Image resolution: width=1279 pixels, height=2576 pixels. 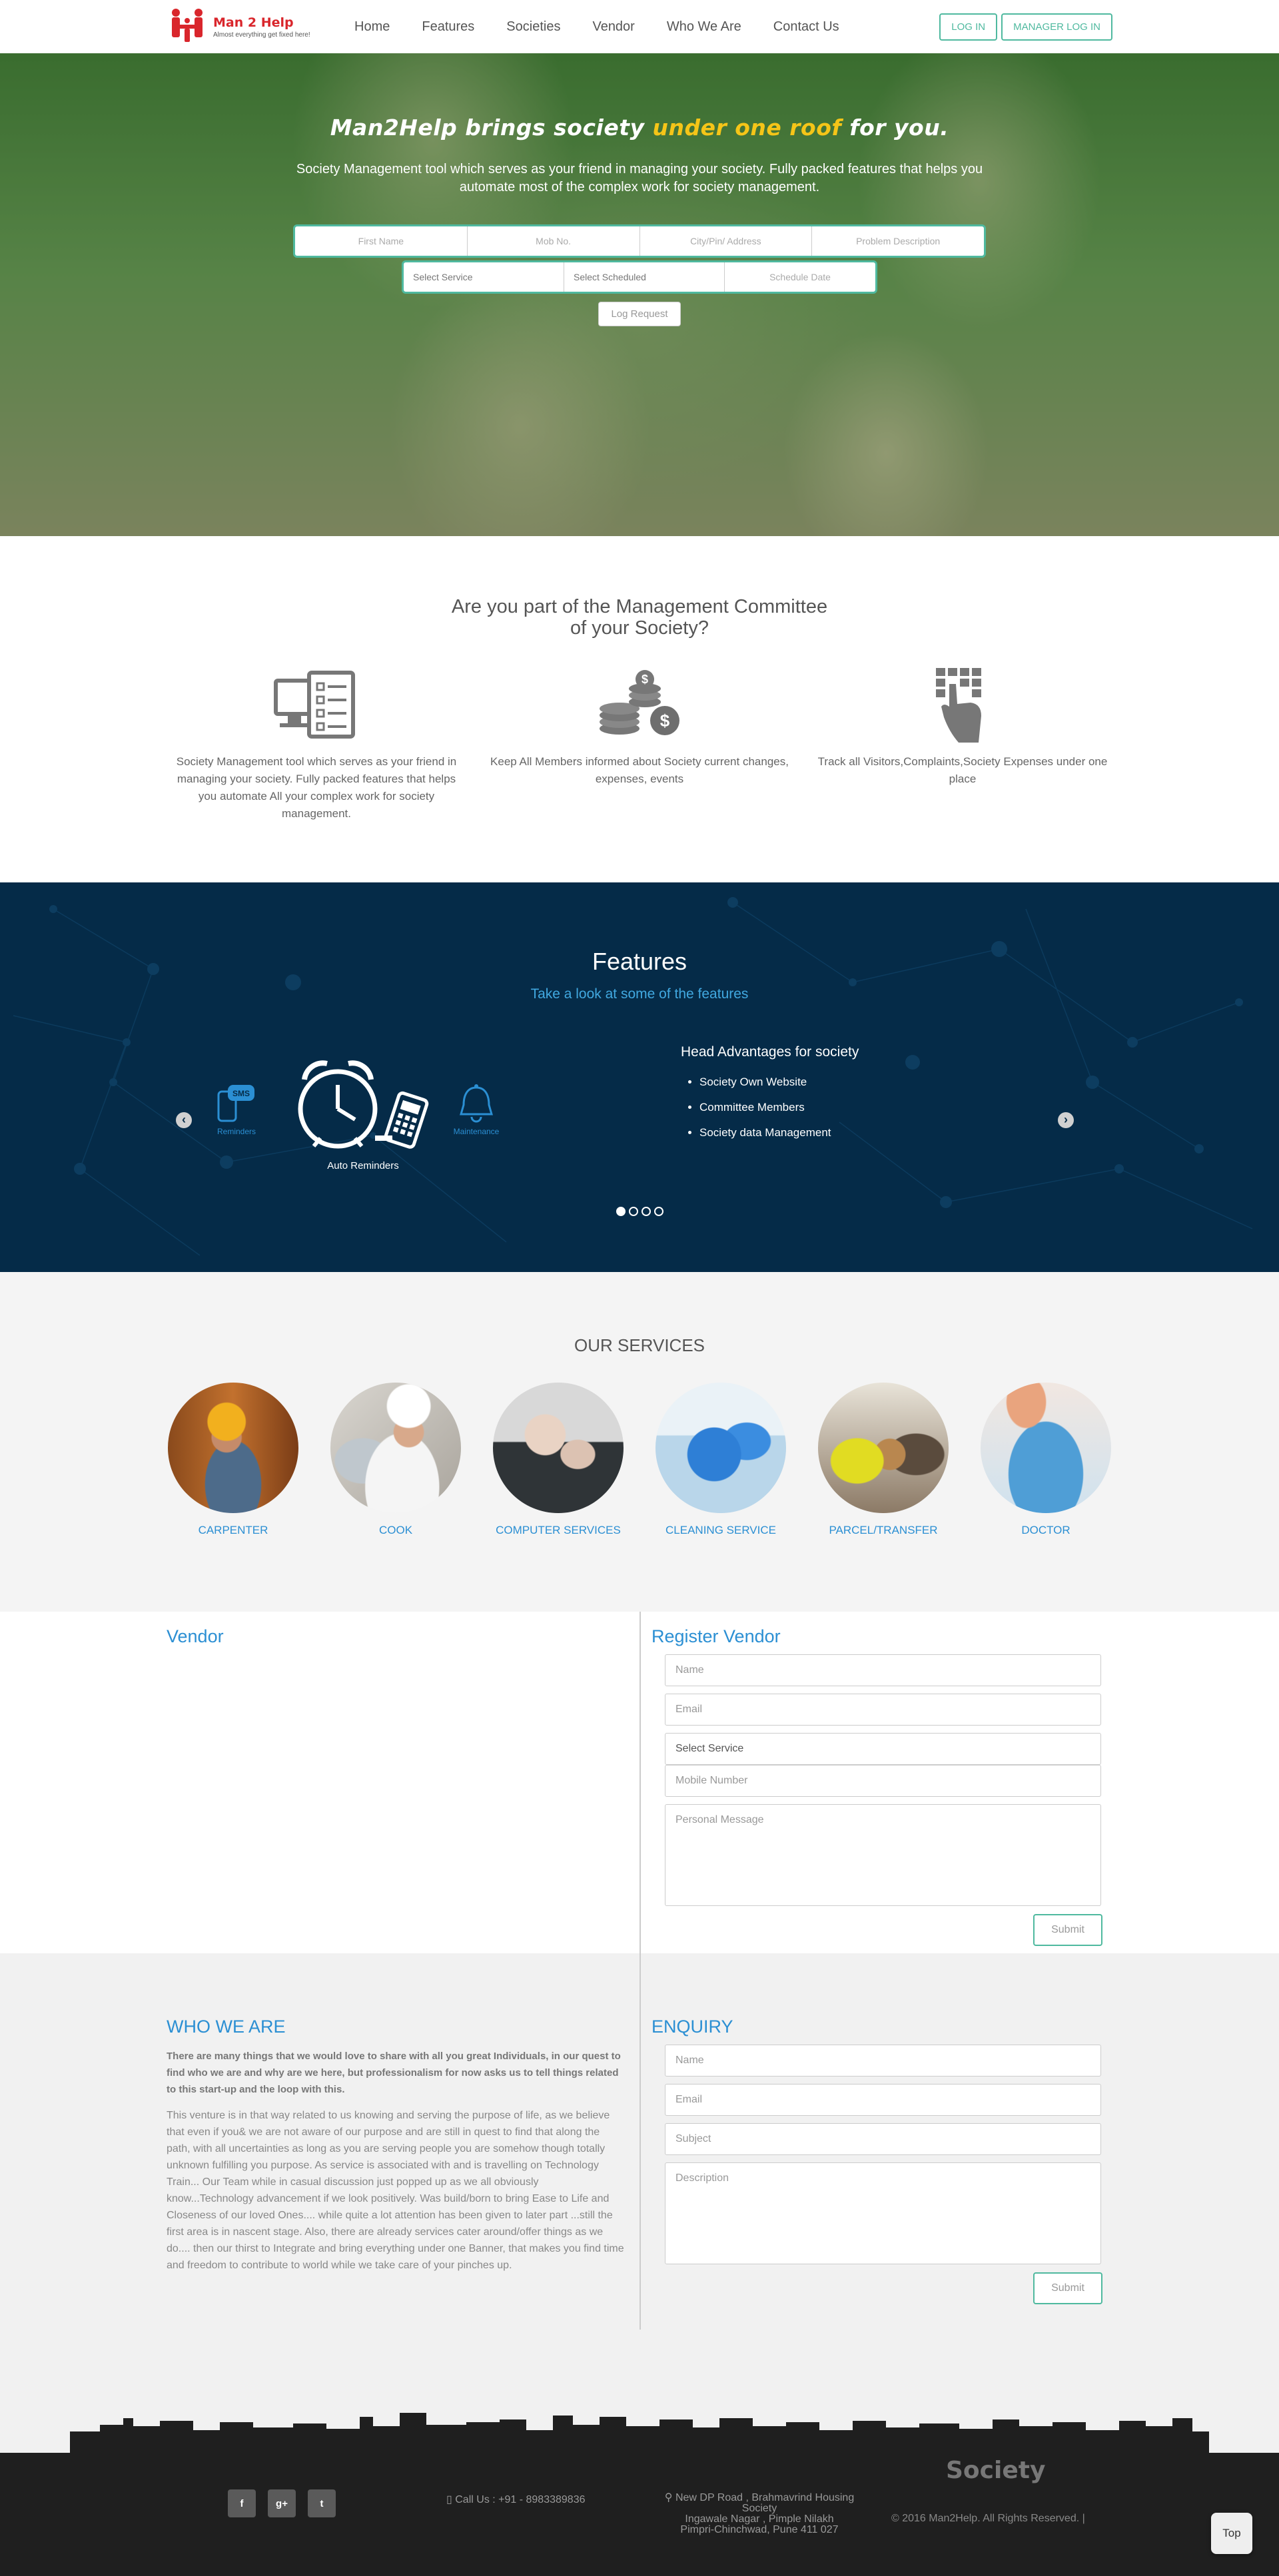 I want to click on svg-text: SMS, so click(x=241, y=1093).